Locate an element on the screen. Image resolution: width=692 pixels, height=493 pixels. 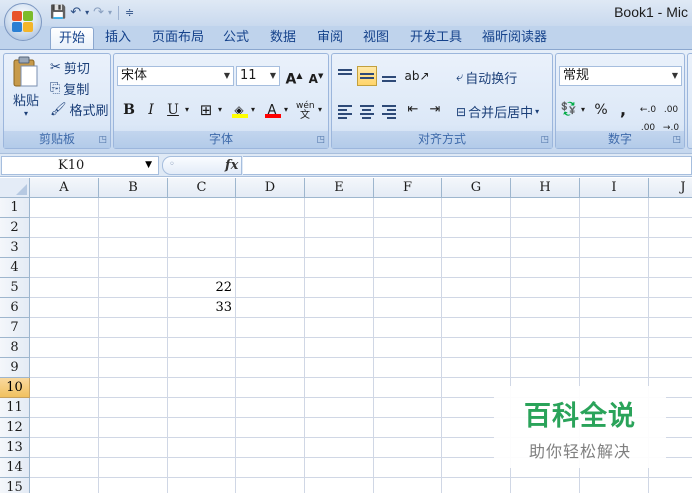
grow-font-button: A▲ is located at coordinates (294, 77).